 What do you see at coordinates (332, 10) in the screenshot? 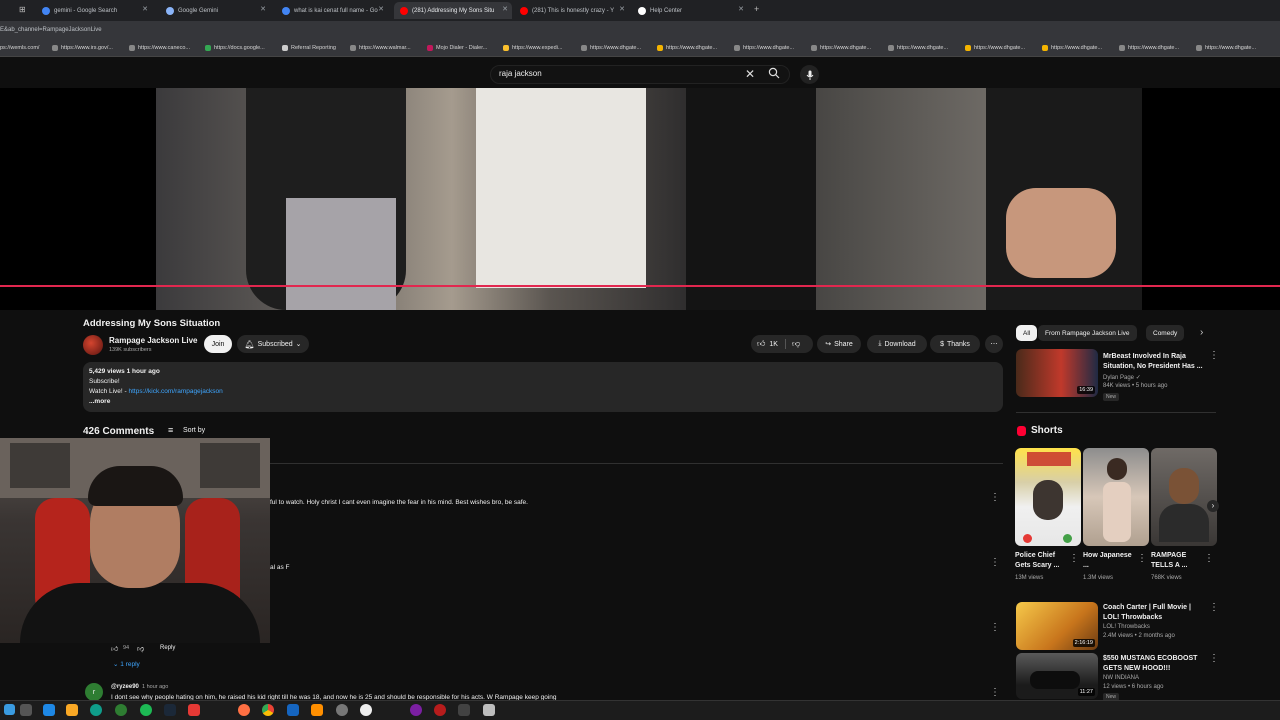
I see `tab-kai-cenat: what is kai cenat full name - Go ✕` at bounding box center [332, 10].